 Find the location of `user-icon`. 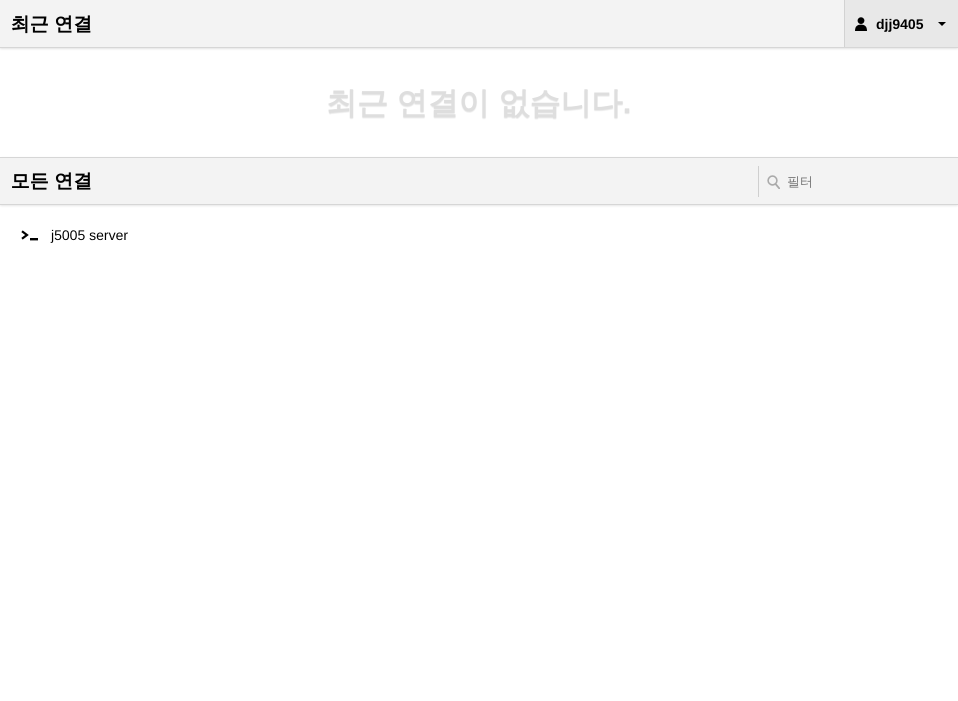

user-icon is located at coordinates (861, 23).